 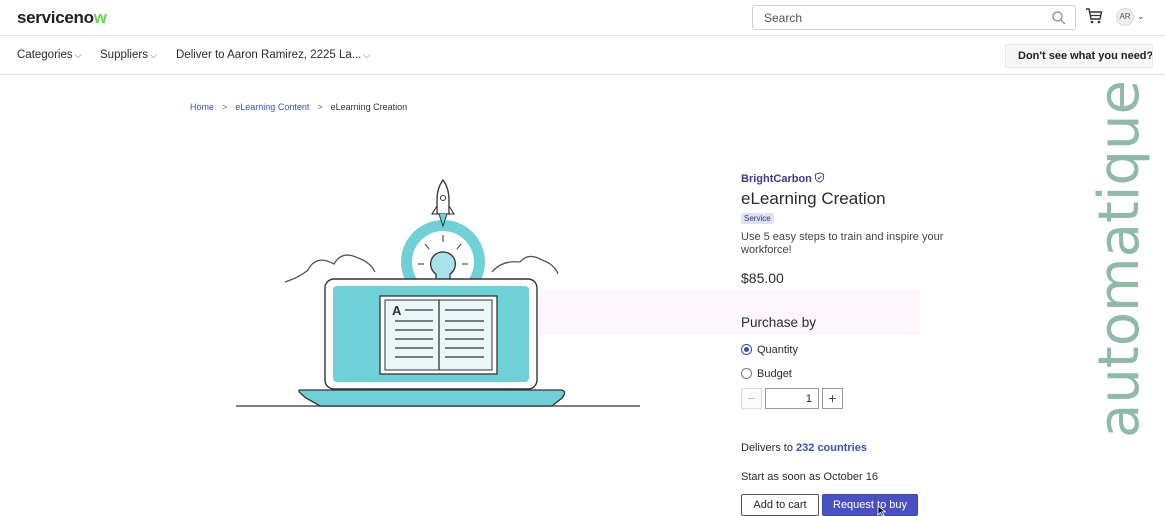 What do you see at coordinates (779, 322) in the screenshot?
I see `purchase-by-heading: Purchase by` at bounding box center [779, 322].